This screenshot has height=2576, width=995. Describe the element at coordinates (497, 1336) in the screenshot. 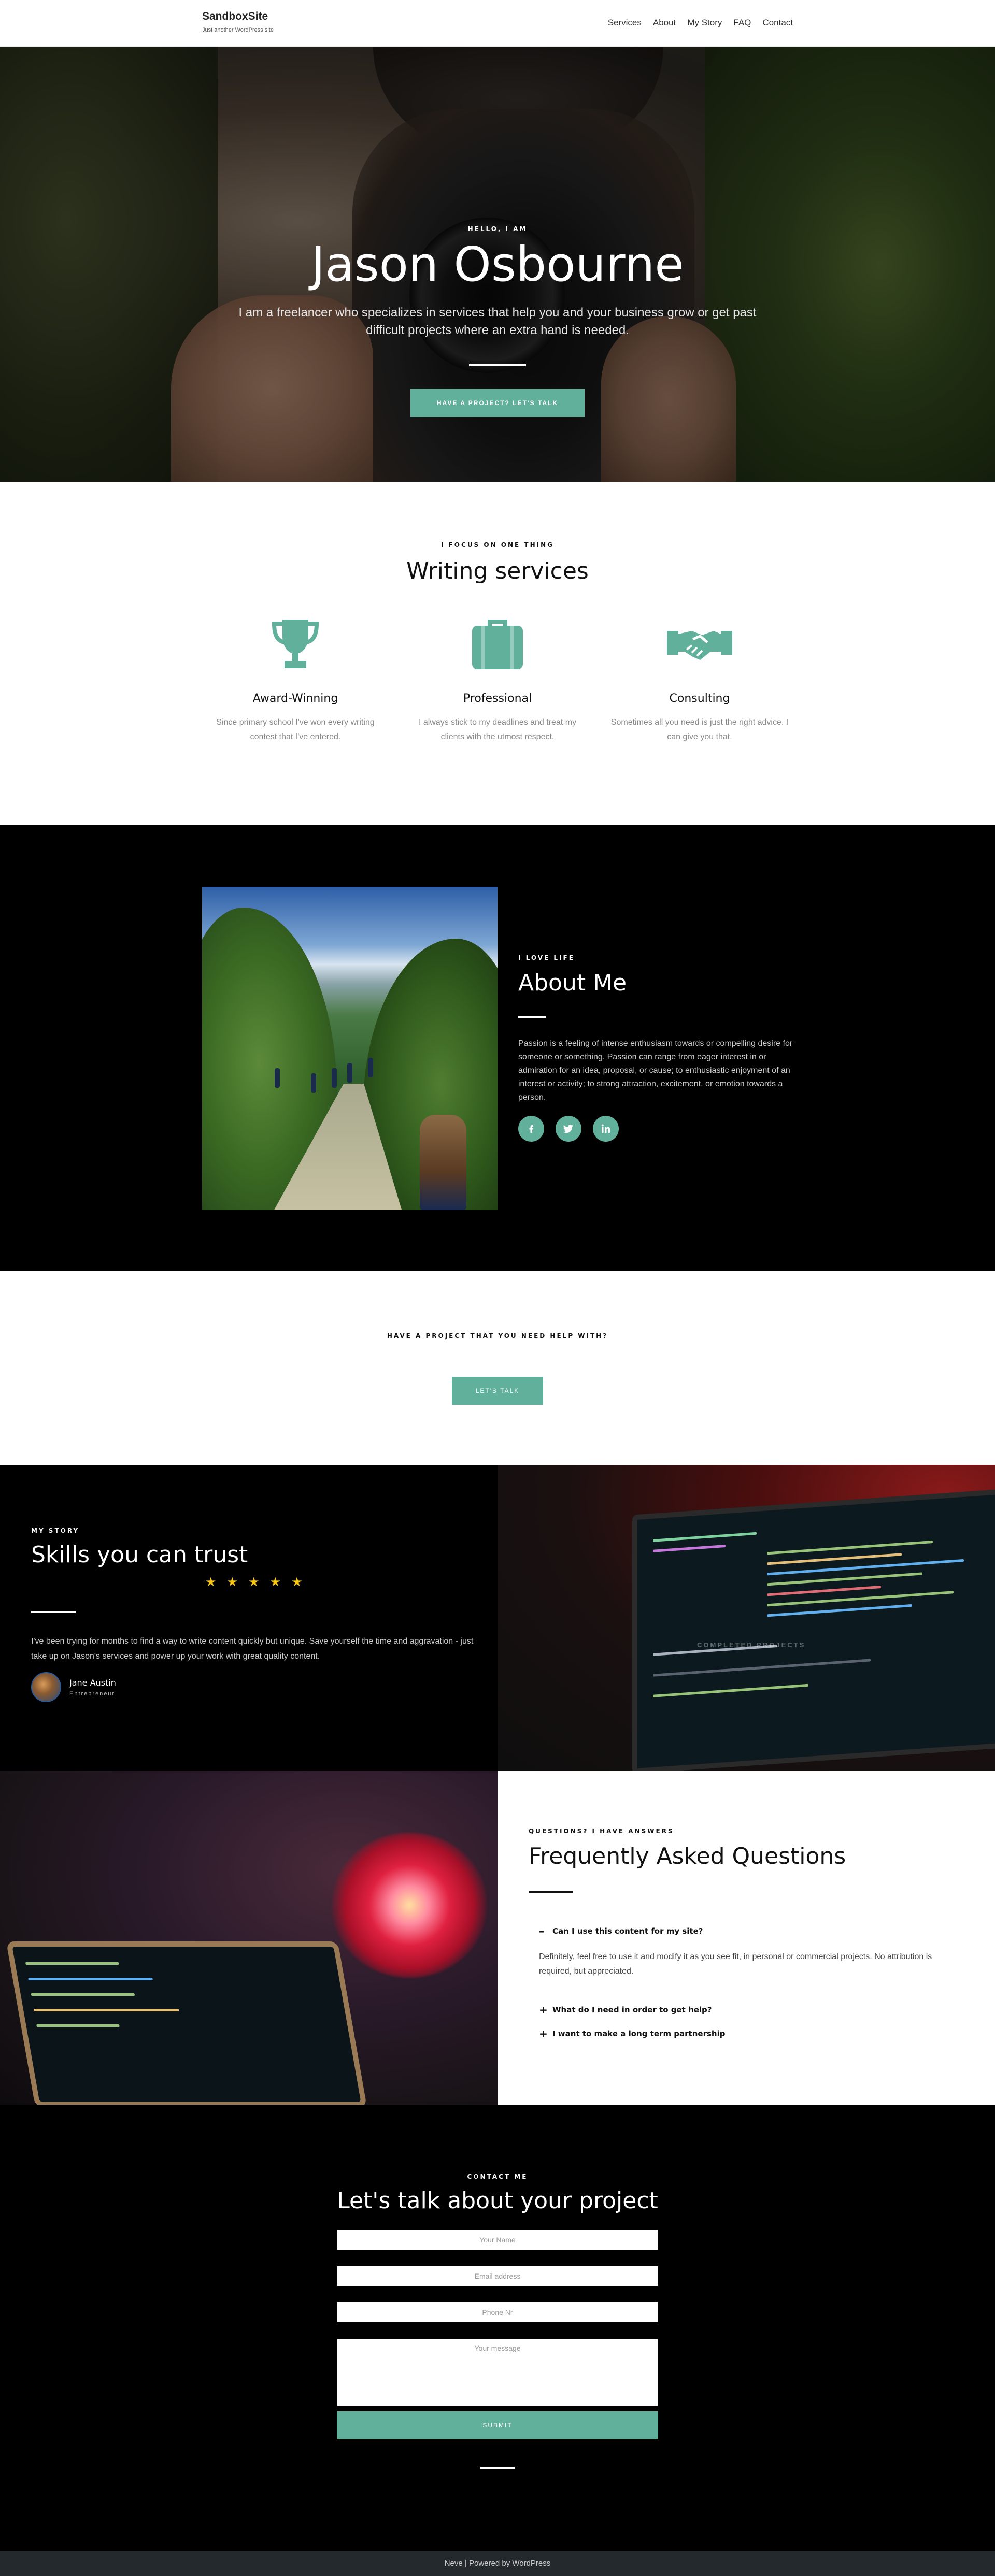

I see `cta-text: HAVE A PROJECT THAT YOU NEED HELP WITH?` at that location.